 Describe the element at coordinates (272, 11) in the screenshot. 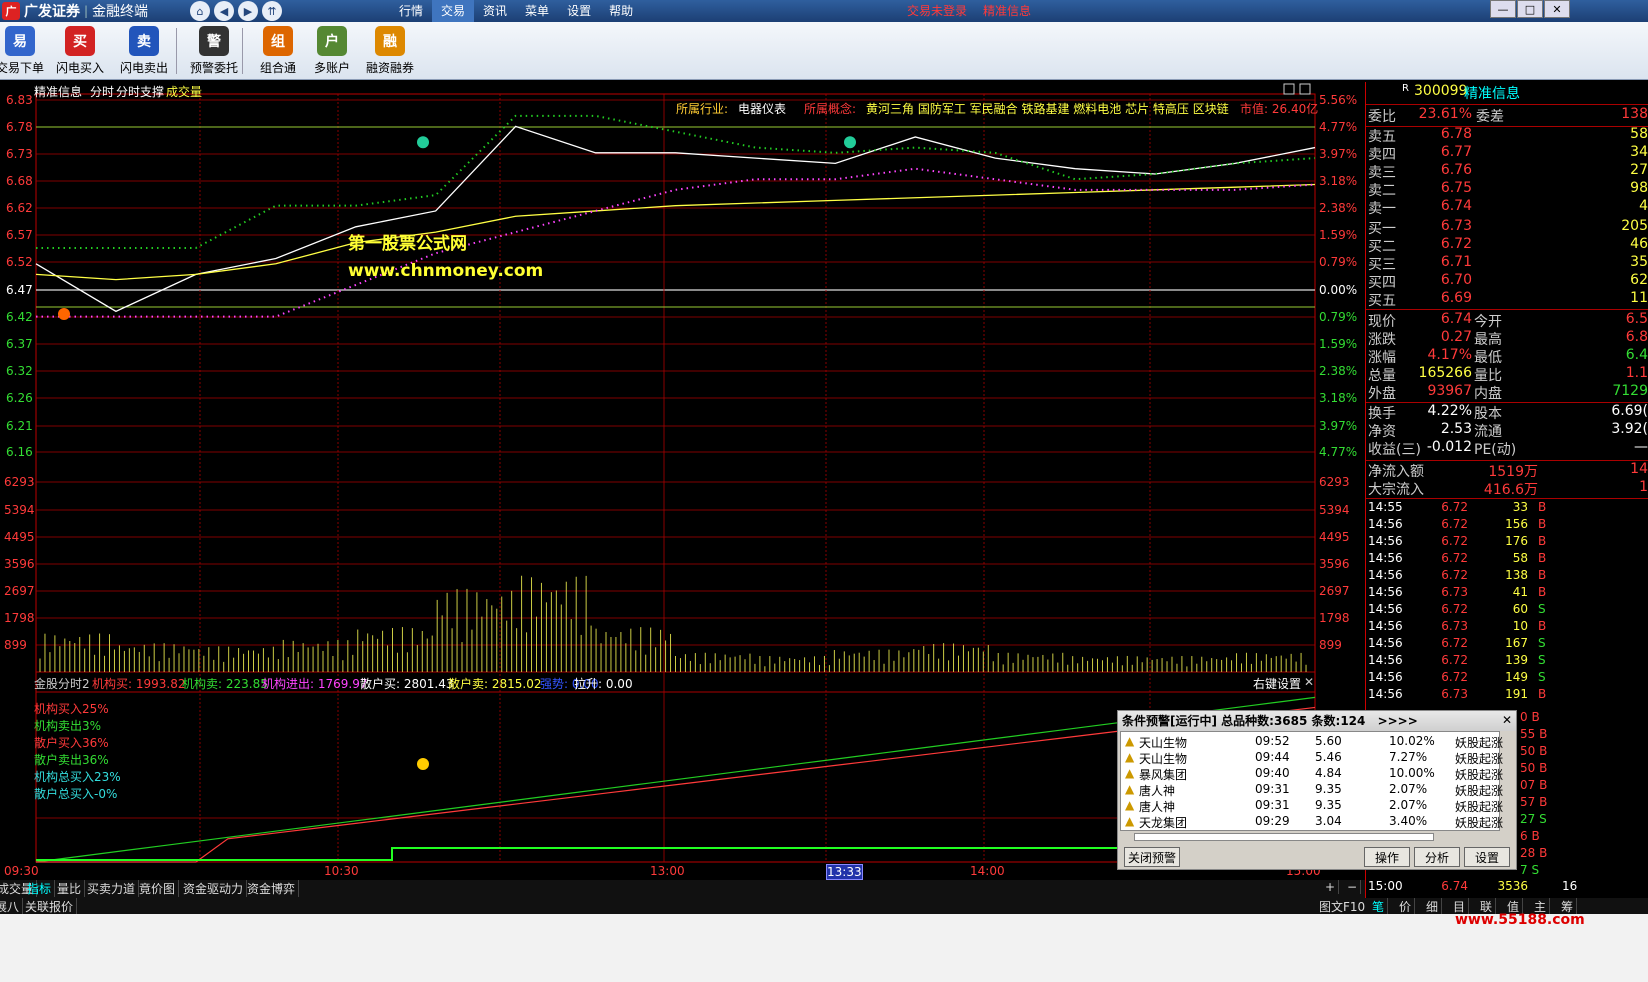

I see `collapse-icon: ⇈` at that location.